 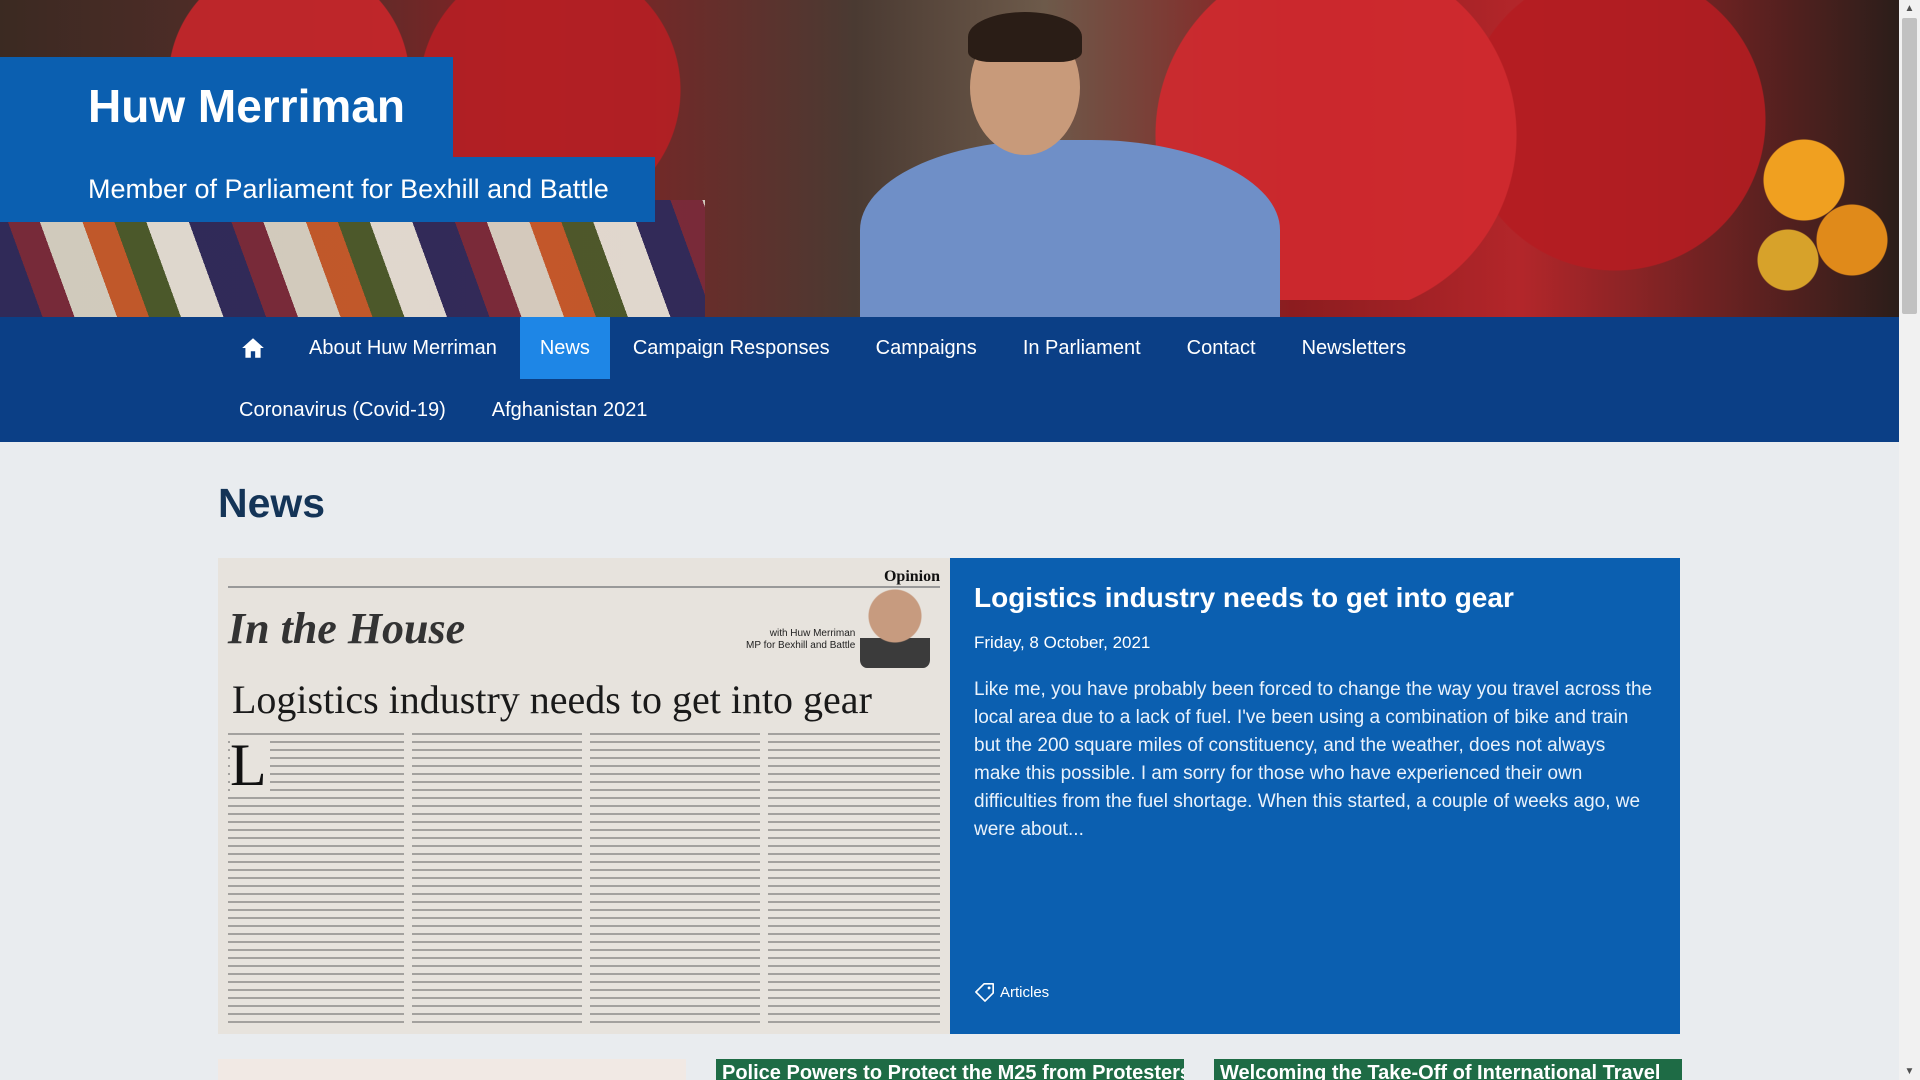 I want to click on clip-byline-line-1: with Huw Merriman, so click(x=812, y=633).